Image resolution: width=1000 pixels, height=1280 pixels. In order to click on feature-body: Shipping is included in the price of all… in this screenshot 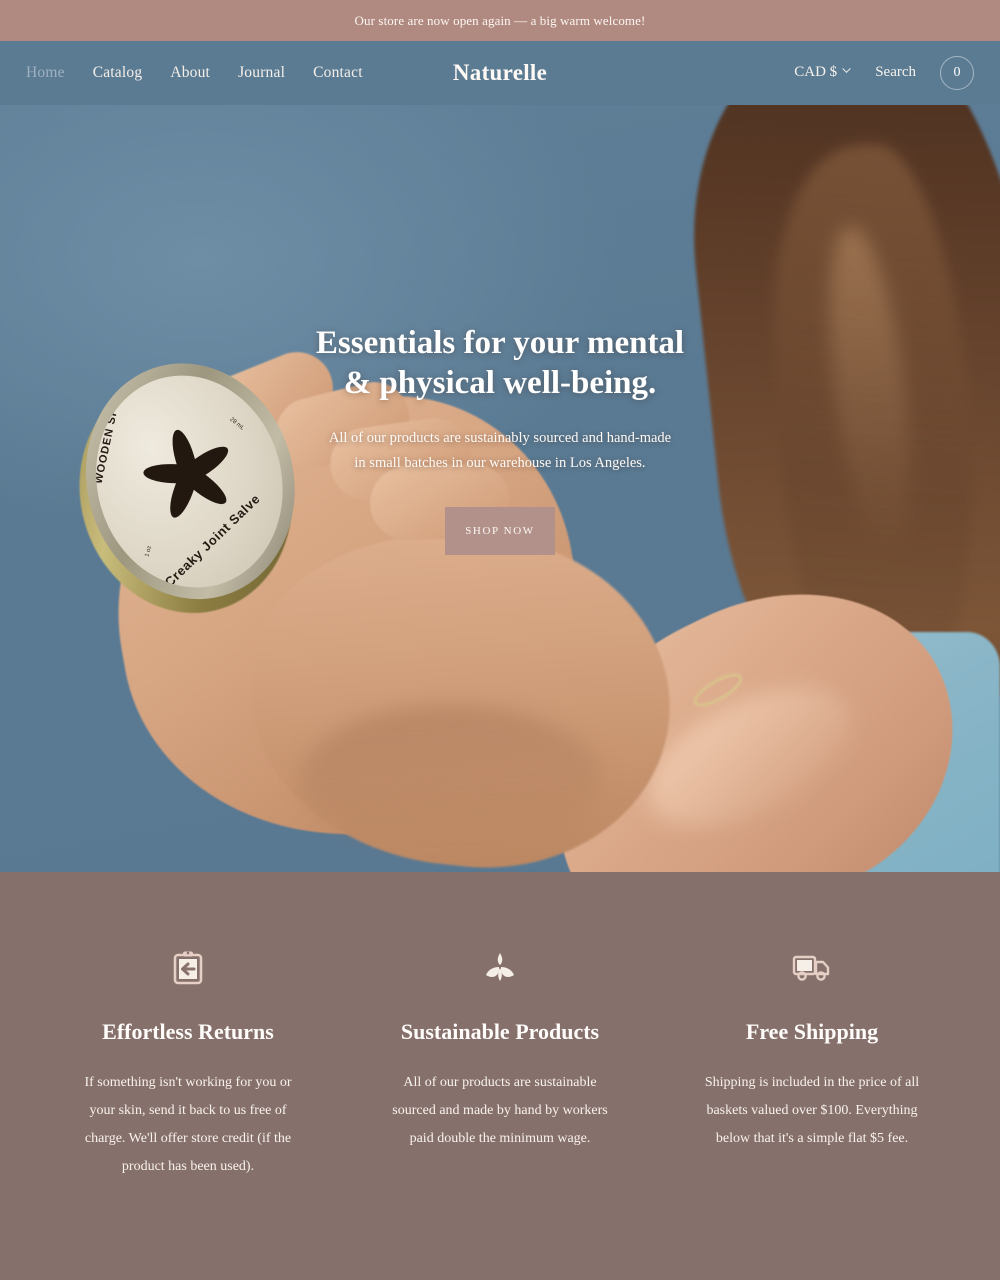, I will do `click(812, 1110)`.